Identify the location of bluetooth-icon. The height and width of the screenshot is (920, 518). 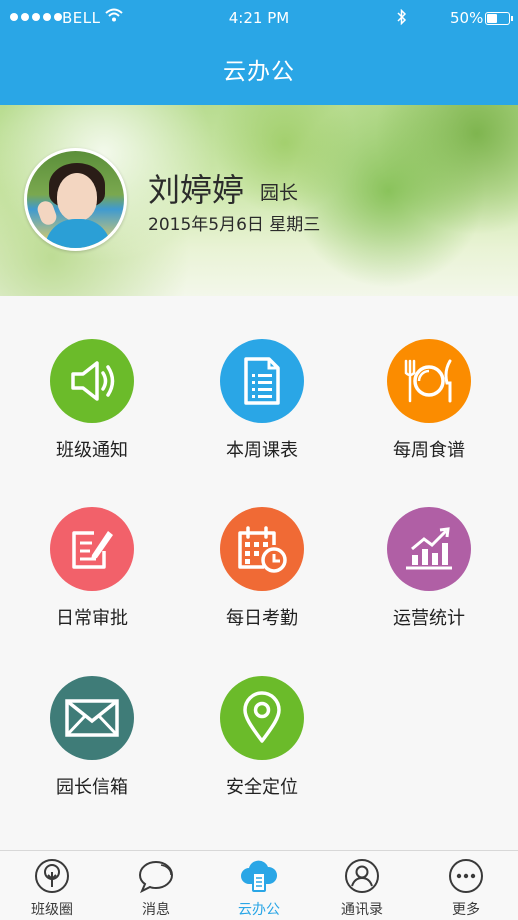
(402, 18).